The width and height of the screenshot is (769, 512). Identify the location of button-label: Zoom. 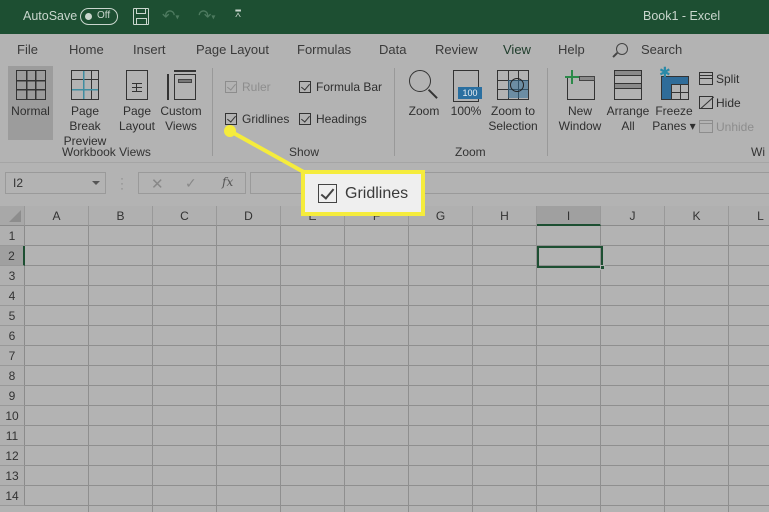
(424, 111).